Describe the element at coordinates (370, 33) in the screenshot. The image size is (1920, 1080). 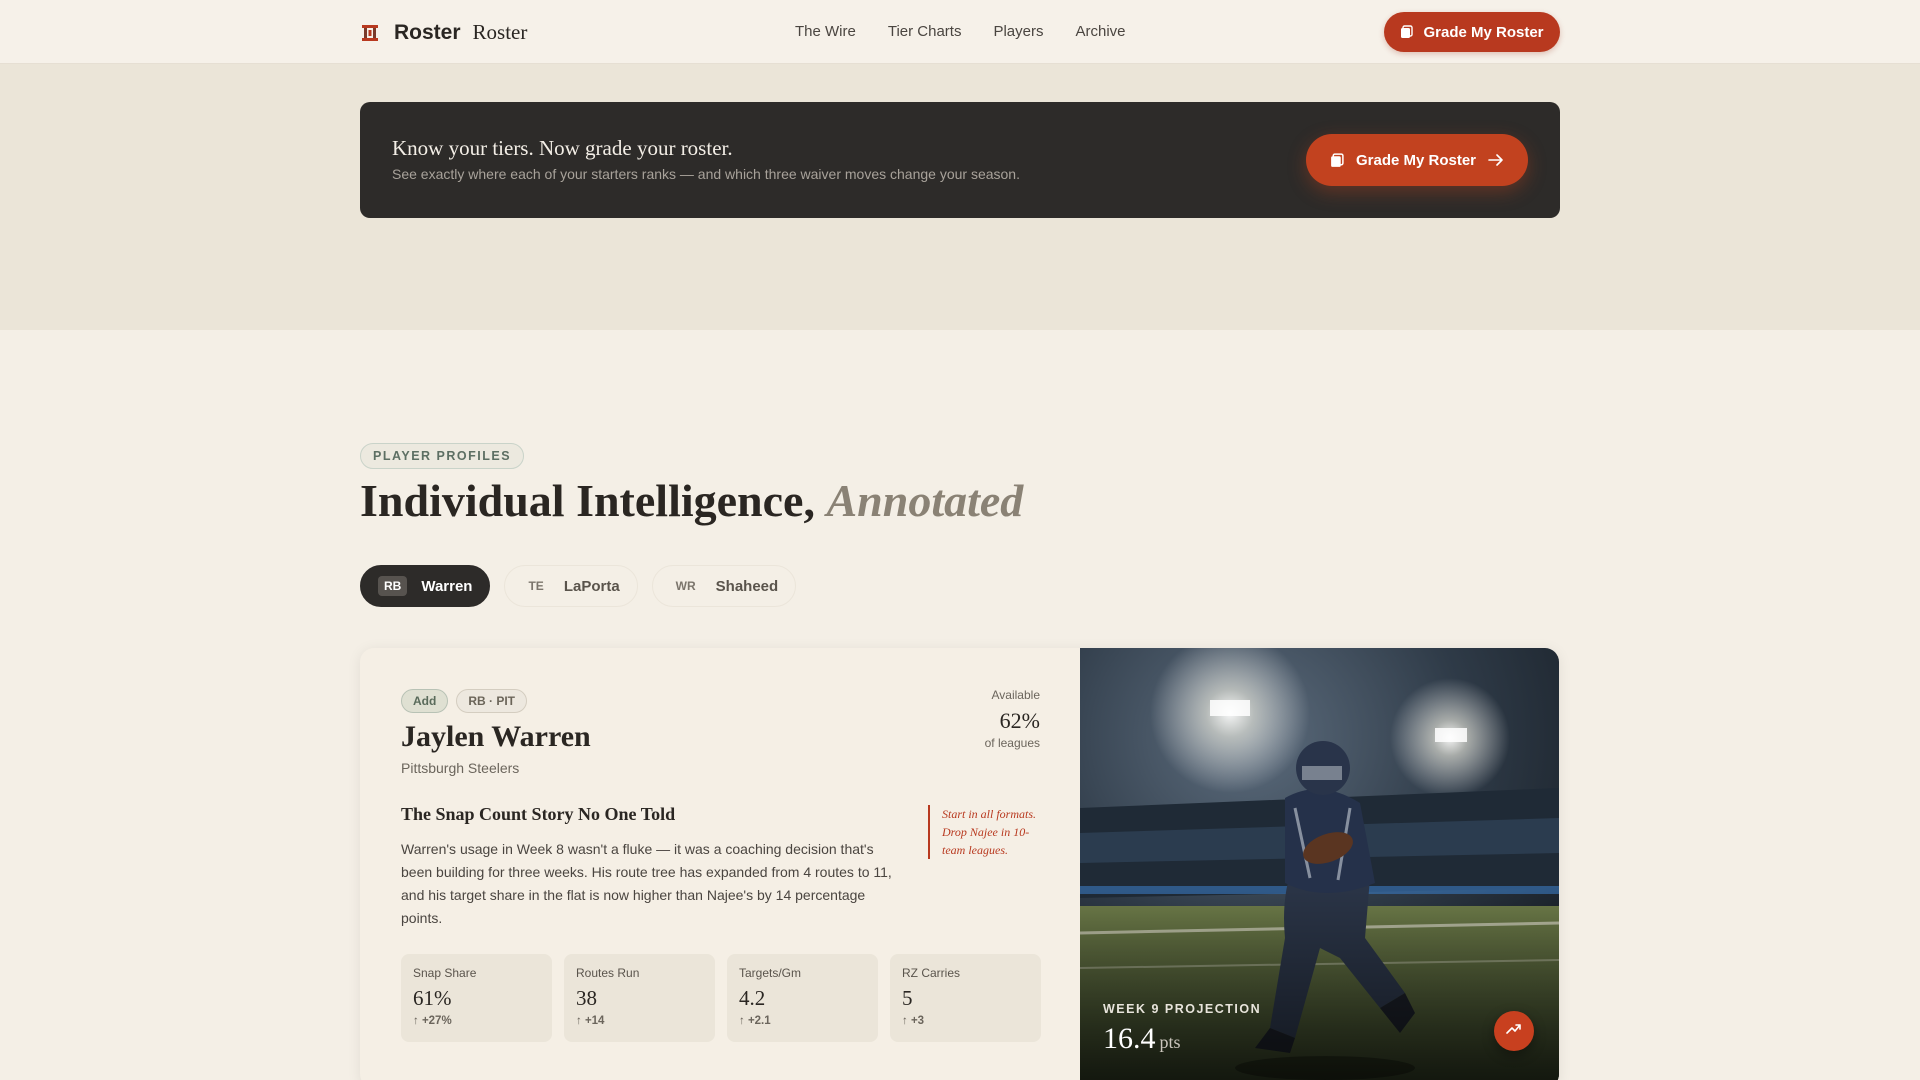
I see `roster-logo-icon` at that location.